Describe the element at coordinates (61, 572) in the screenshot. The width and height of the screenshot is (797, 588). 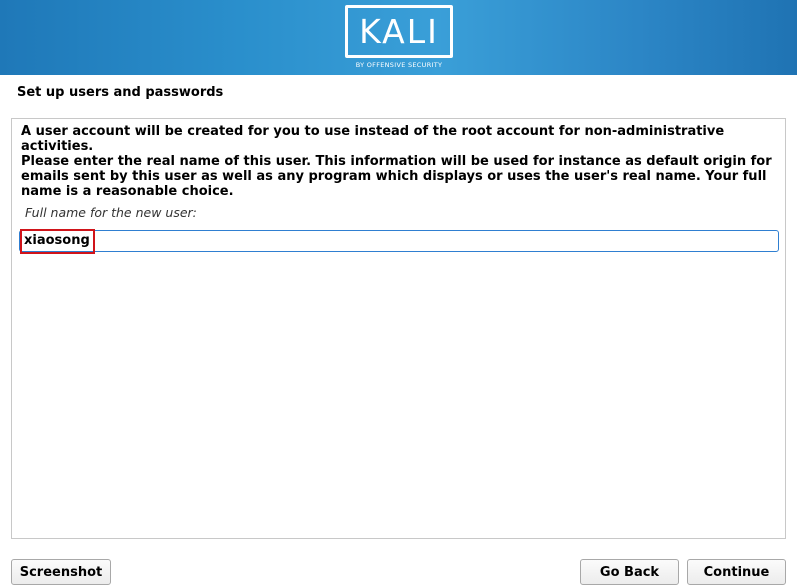
I see `screenshot-button: Screenshot` at that location.